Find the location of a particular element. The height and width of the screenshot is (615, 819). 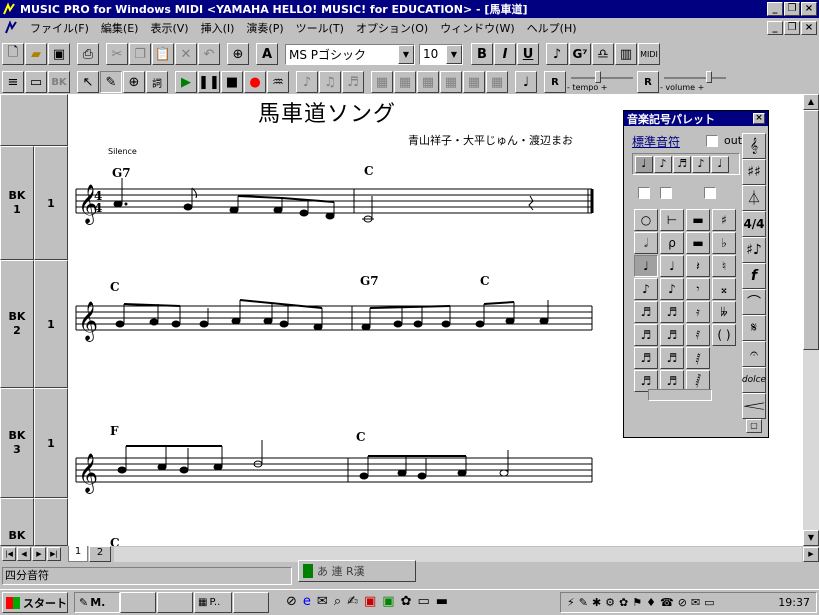

last-page-icon: ▶| is located at coordinates (54, 554).